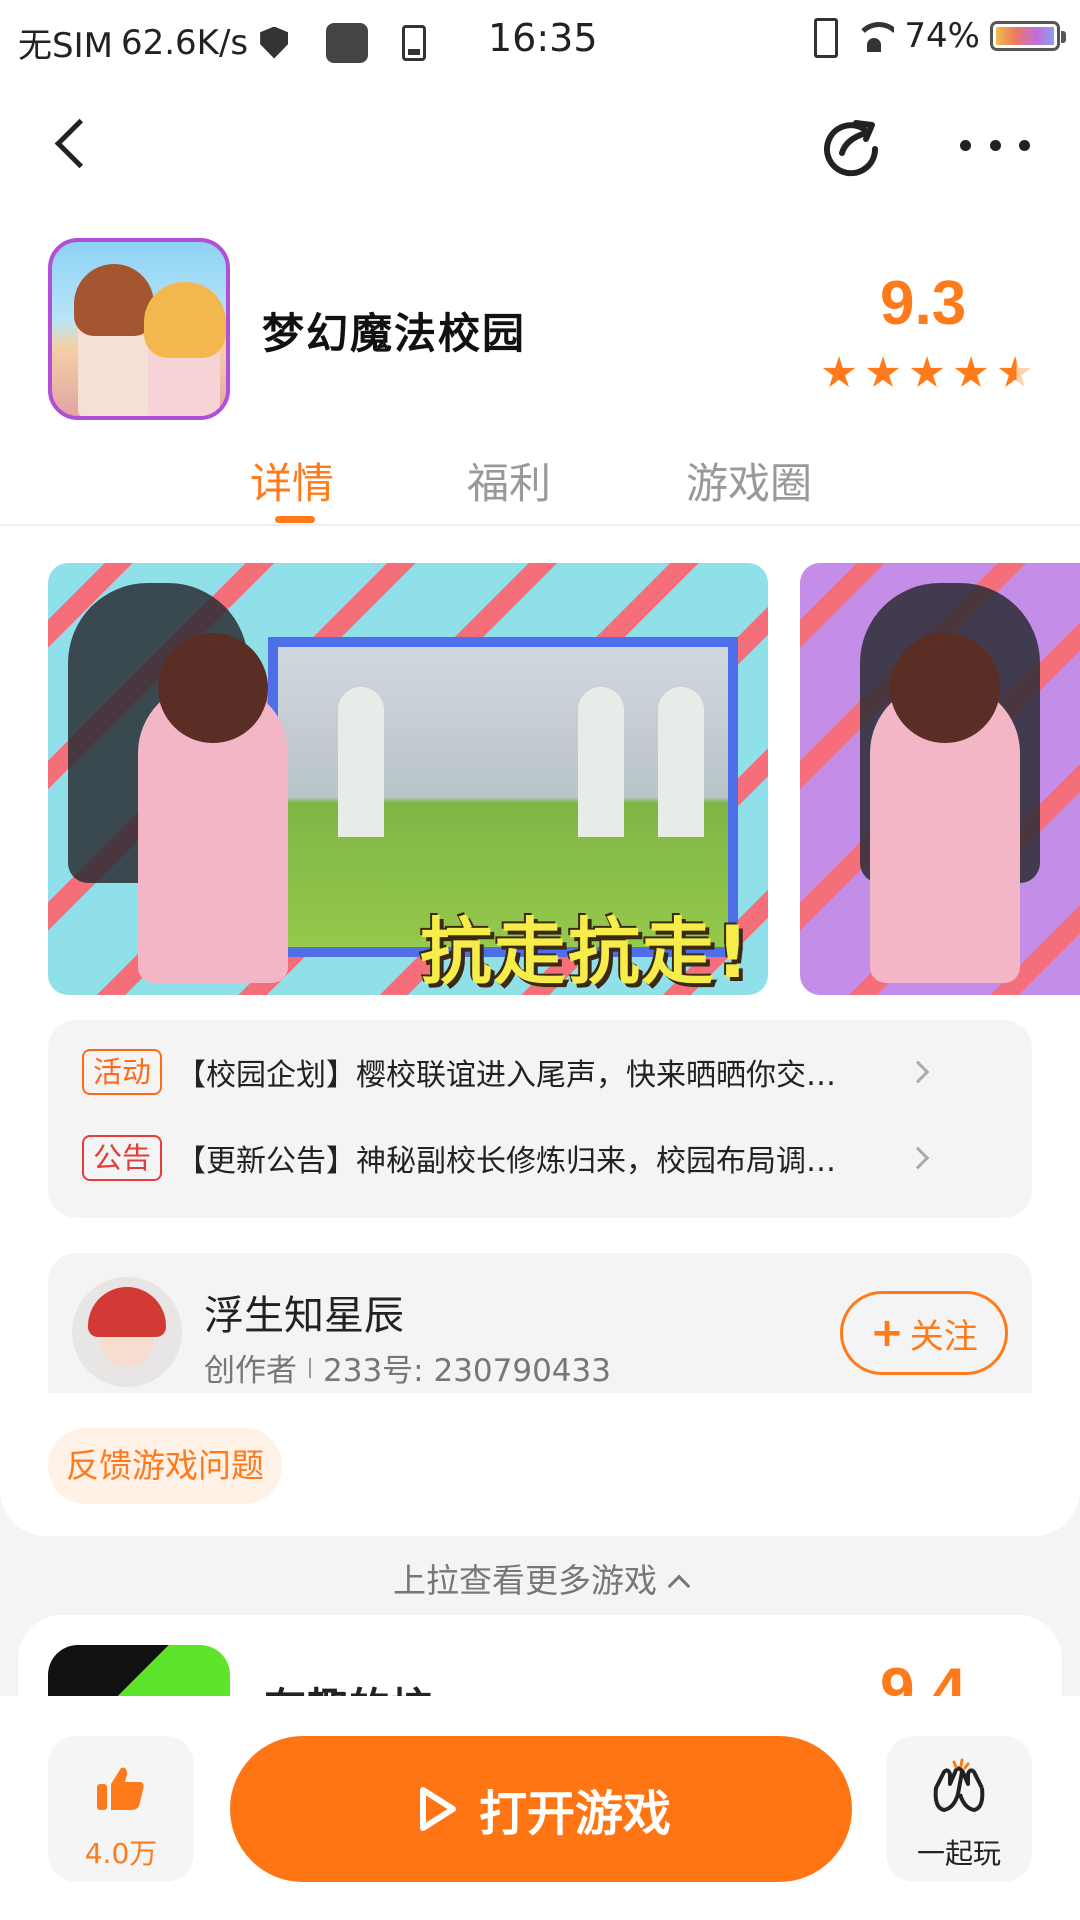  What do you see at coordinates (585, 952) in the screenshot?
I see `screenshot-caption: 抗走抗走!` at bounding box center [585, 952].